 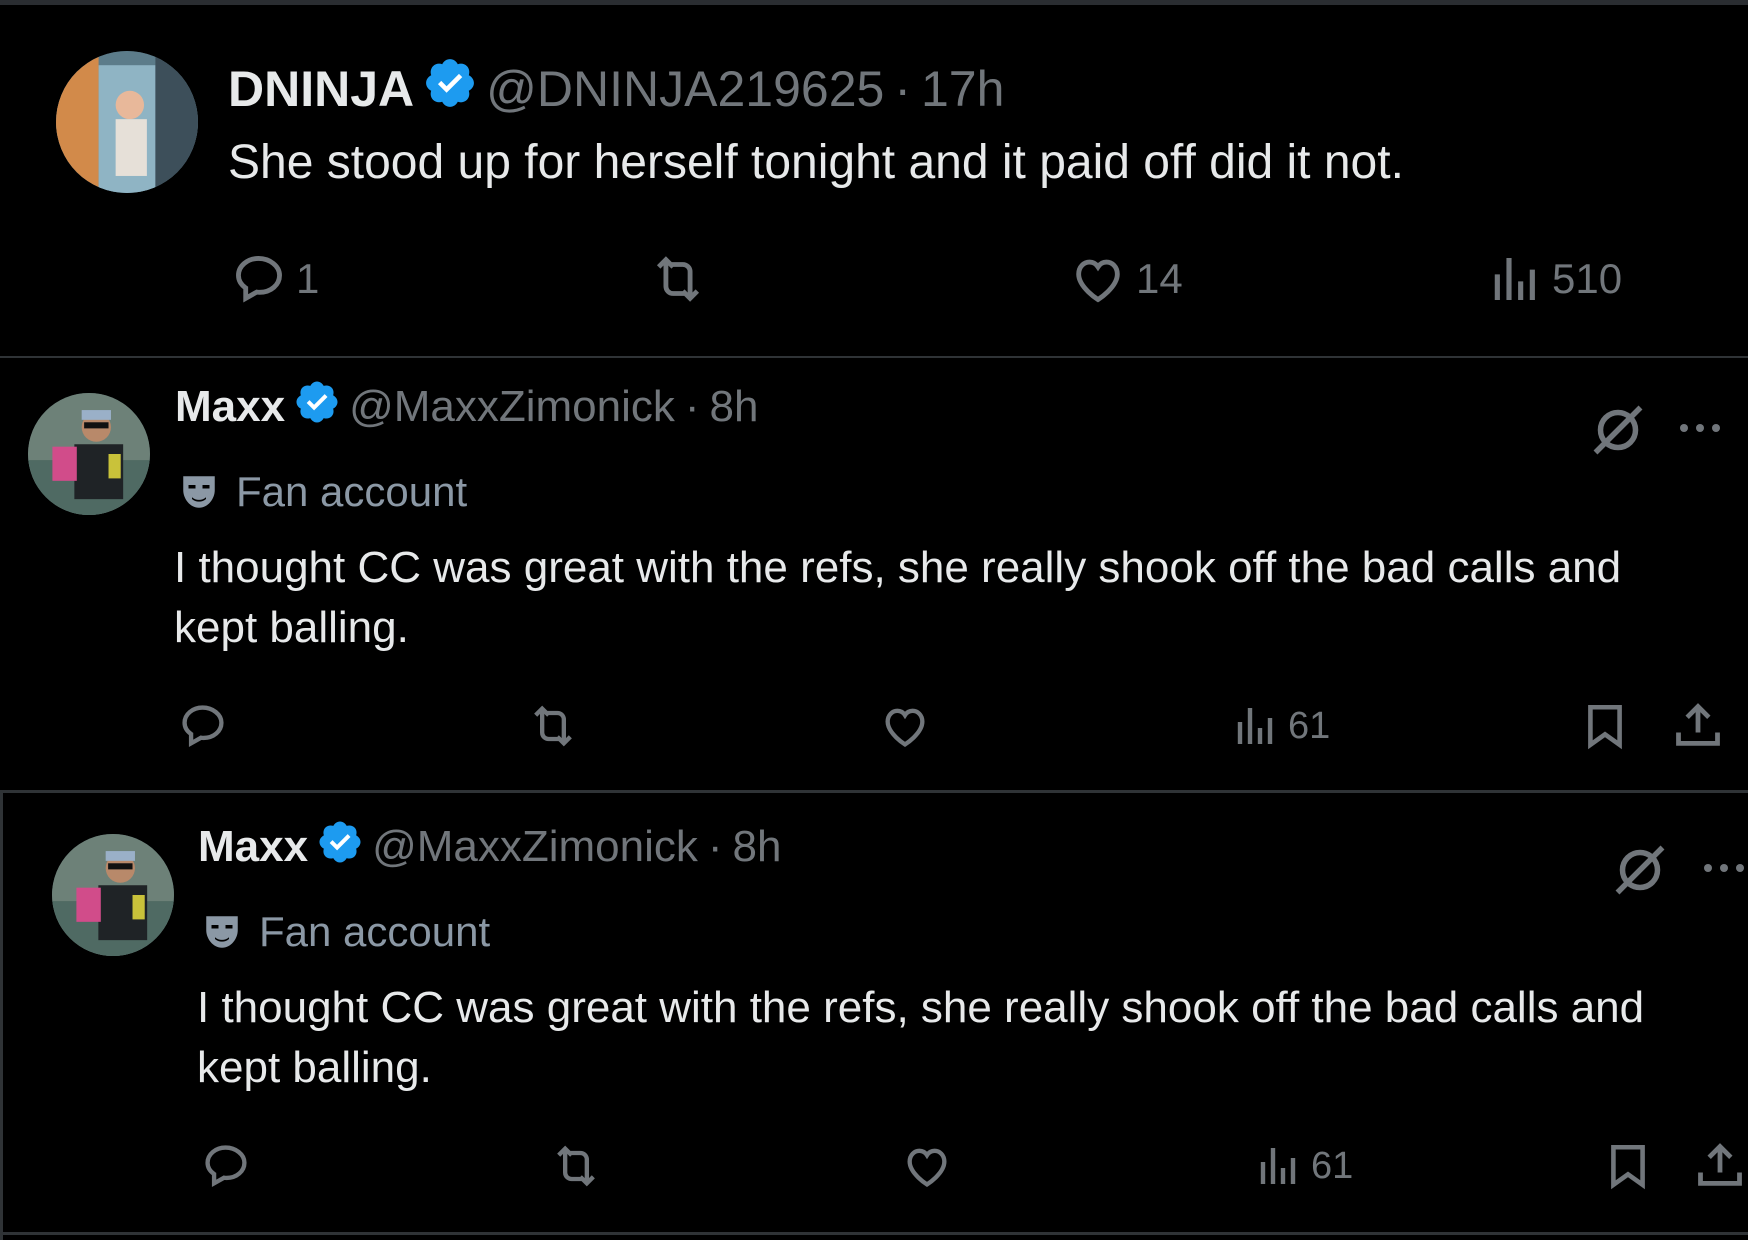 What do you see at coordinates (308, 278) in the screenshot?
I see `reply-count: 1` at bounding box center [308, 278].